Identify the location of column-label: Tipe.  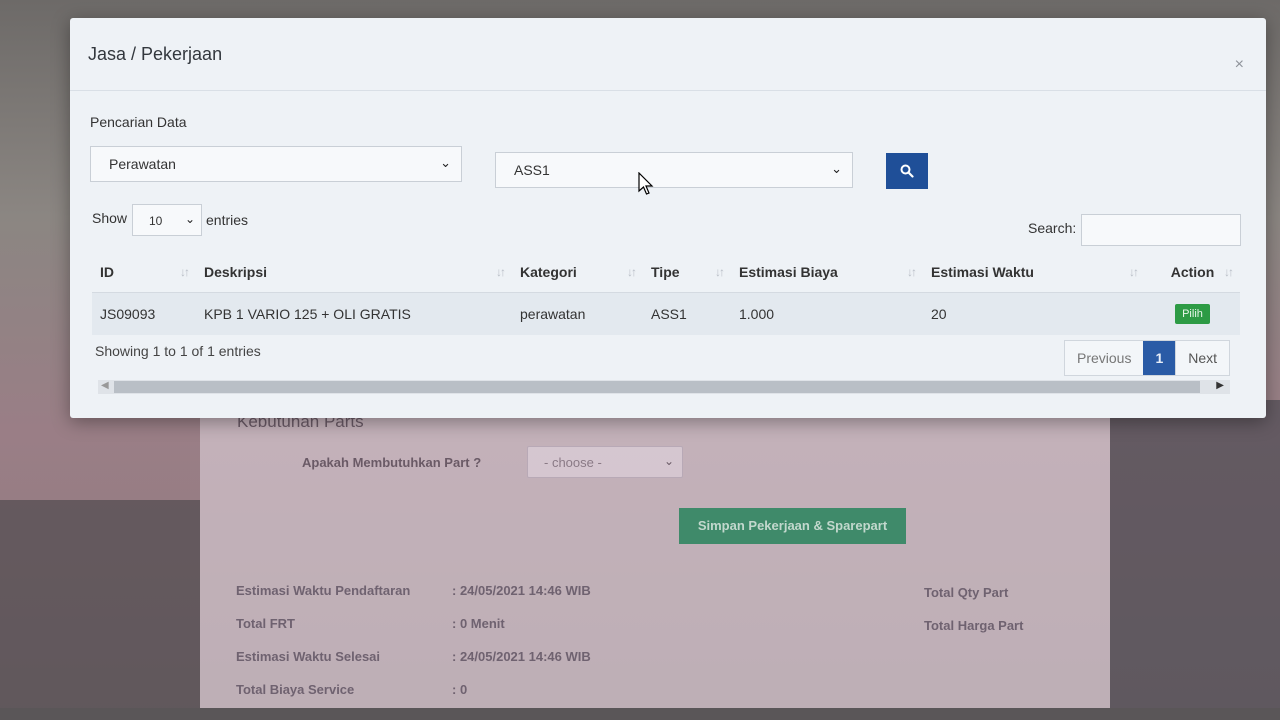
(665, 272).